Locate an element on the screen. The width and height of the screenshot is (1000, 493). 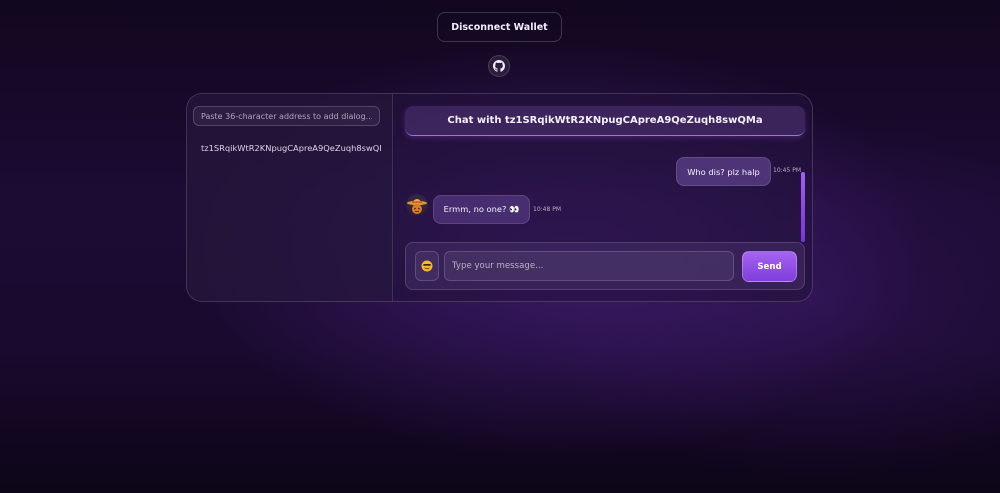
scrollbar-thumb is located at coordinates (803, 207).